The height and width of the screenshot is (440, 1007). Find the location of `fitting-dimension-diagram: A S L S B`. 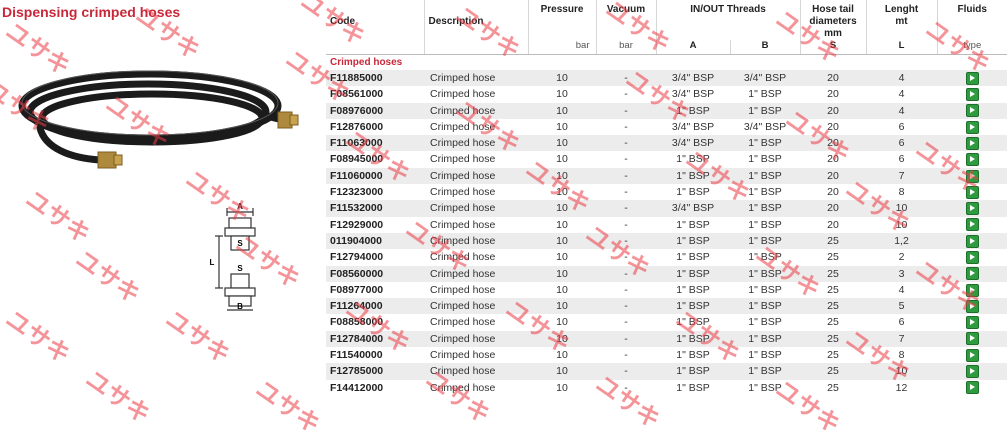

fitting-dimension-diagram: A S L S B is located at coordinates (233, 256).